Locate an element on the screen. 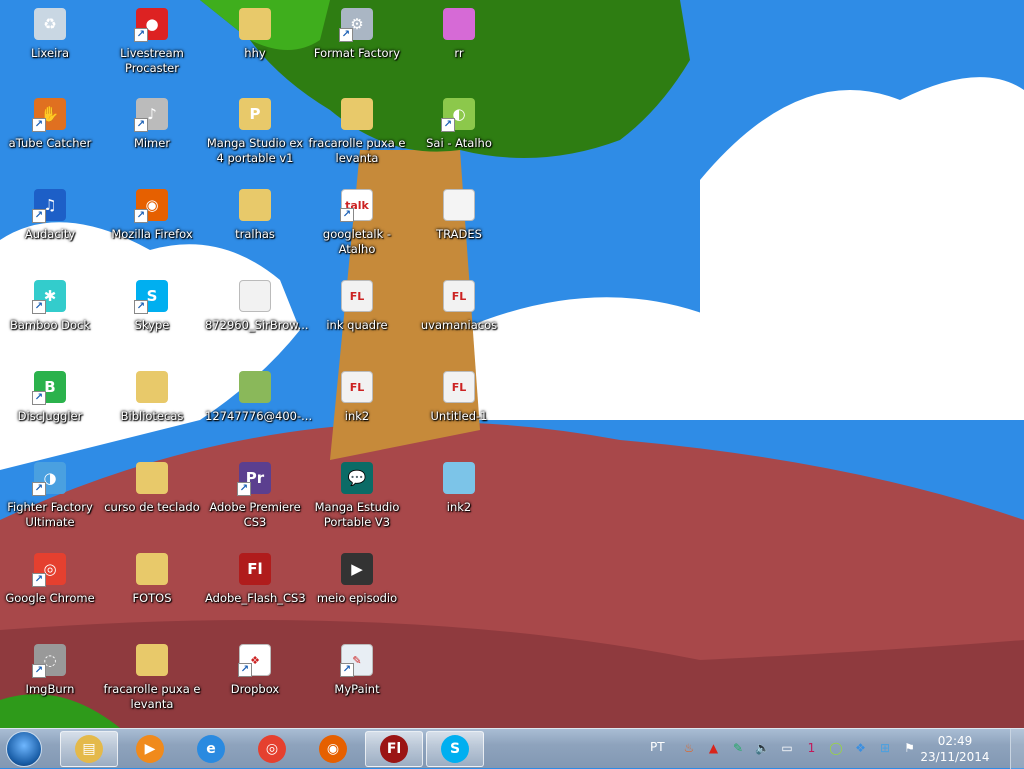 Image resolution: width=1024 pixels, height=769 pixels. fla-uvamaniacos-icon: FL is located at coordinates (459, 296).